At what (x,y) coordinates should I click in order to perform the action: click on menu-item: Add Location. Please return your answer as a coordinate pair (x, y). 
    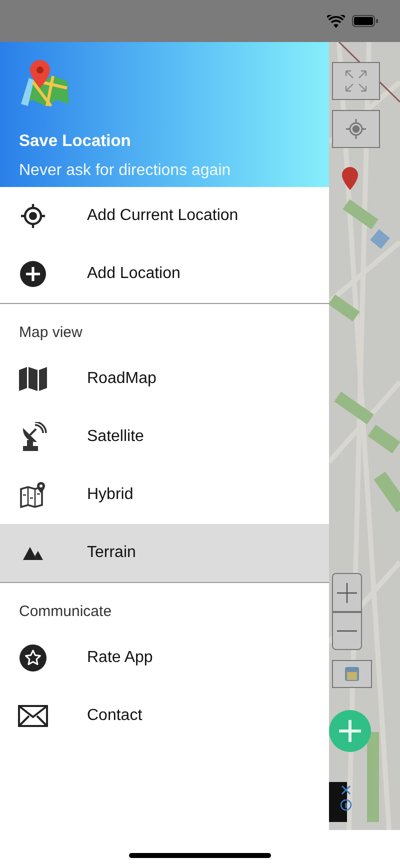
    Looking at the image, I should click on (164, 274).